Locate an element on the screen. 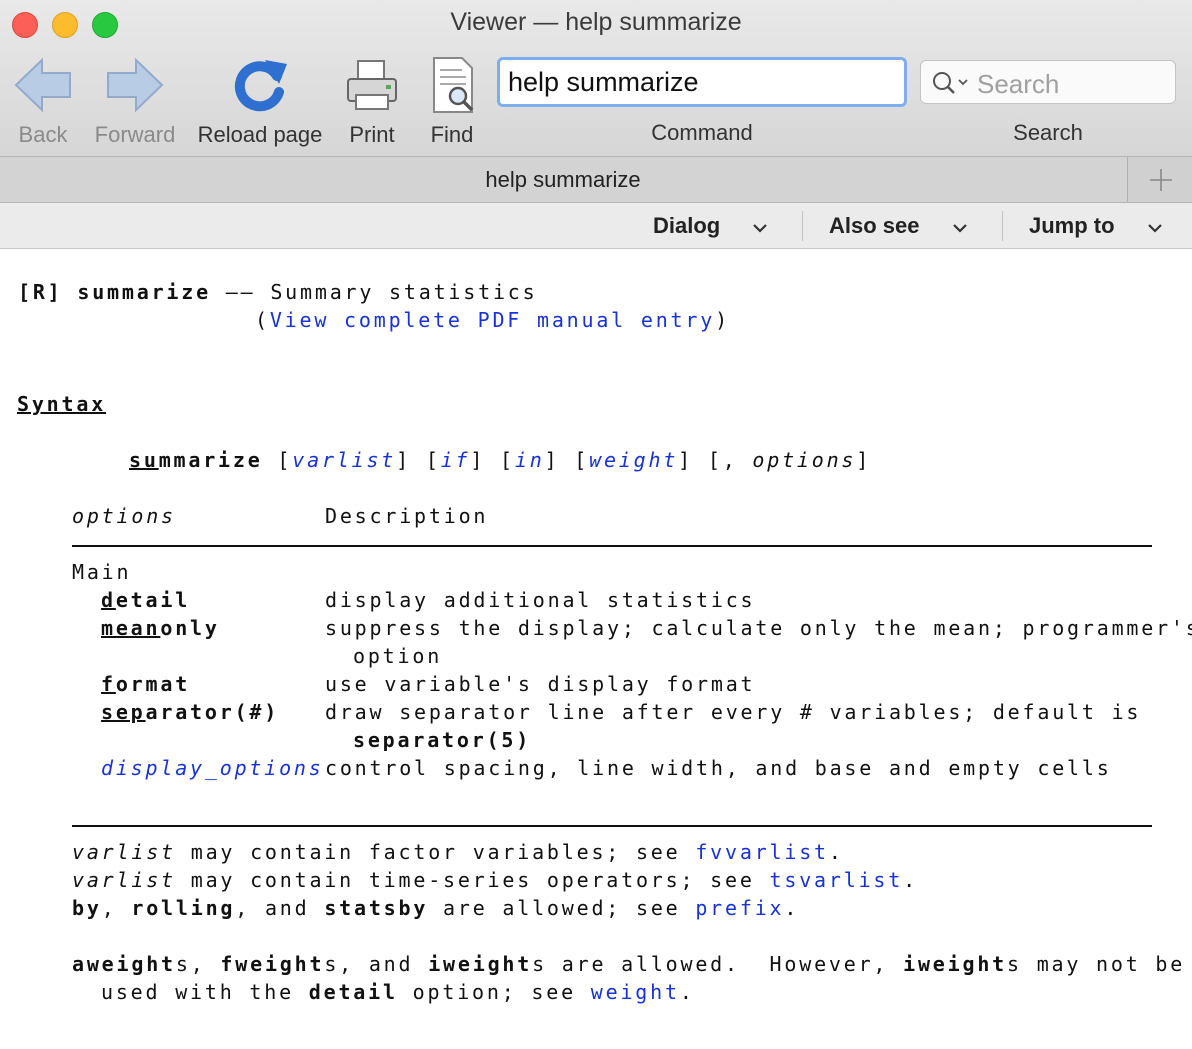  option-format: format is located at coordinates (145, 684).